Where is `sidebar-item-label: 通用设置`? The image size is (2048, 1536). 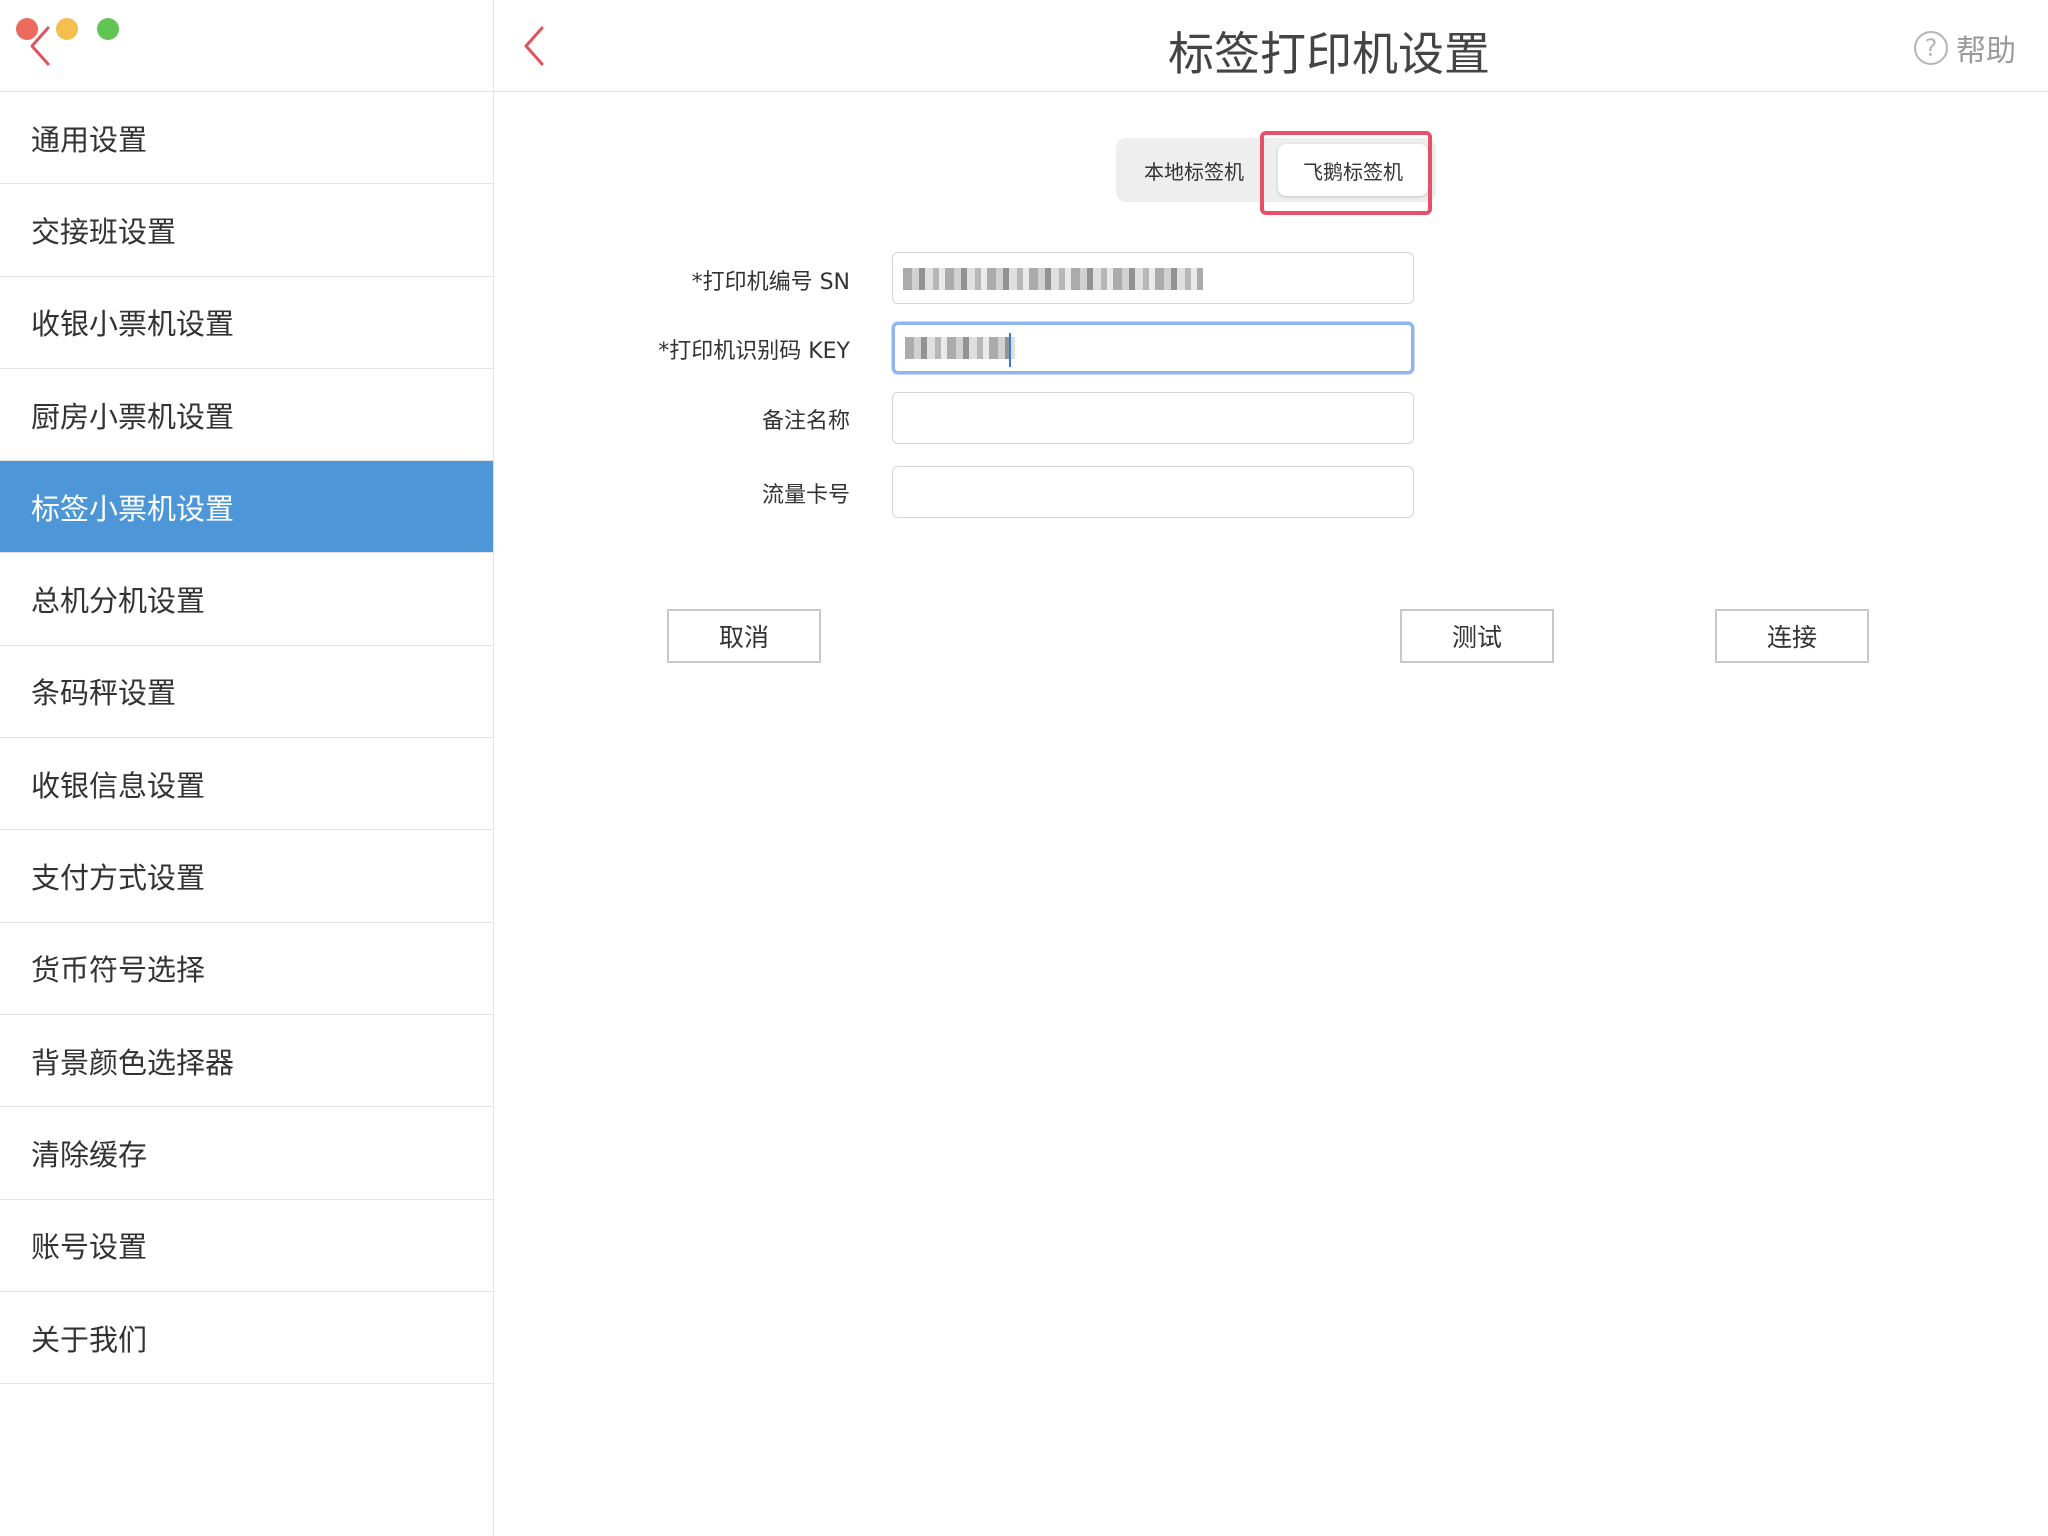 sidebar-item-label: 通用设置 is located at coordinates (89, 139).